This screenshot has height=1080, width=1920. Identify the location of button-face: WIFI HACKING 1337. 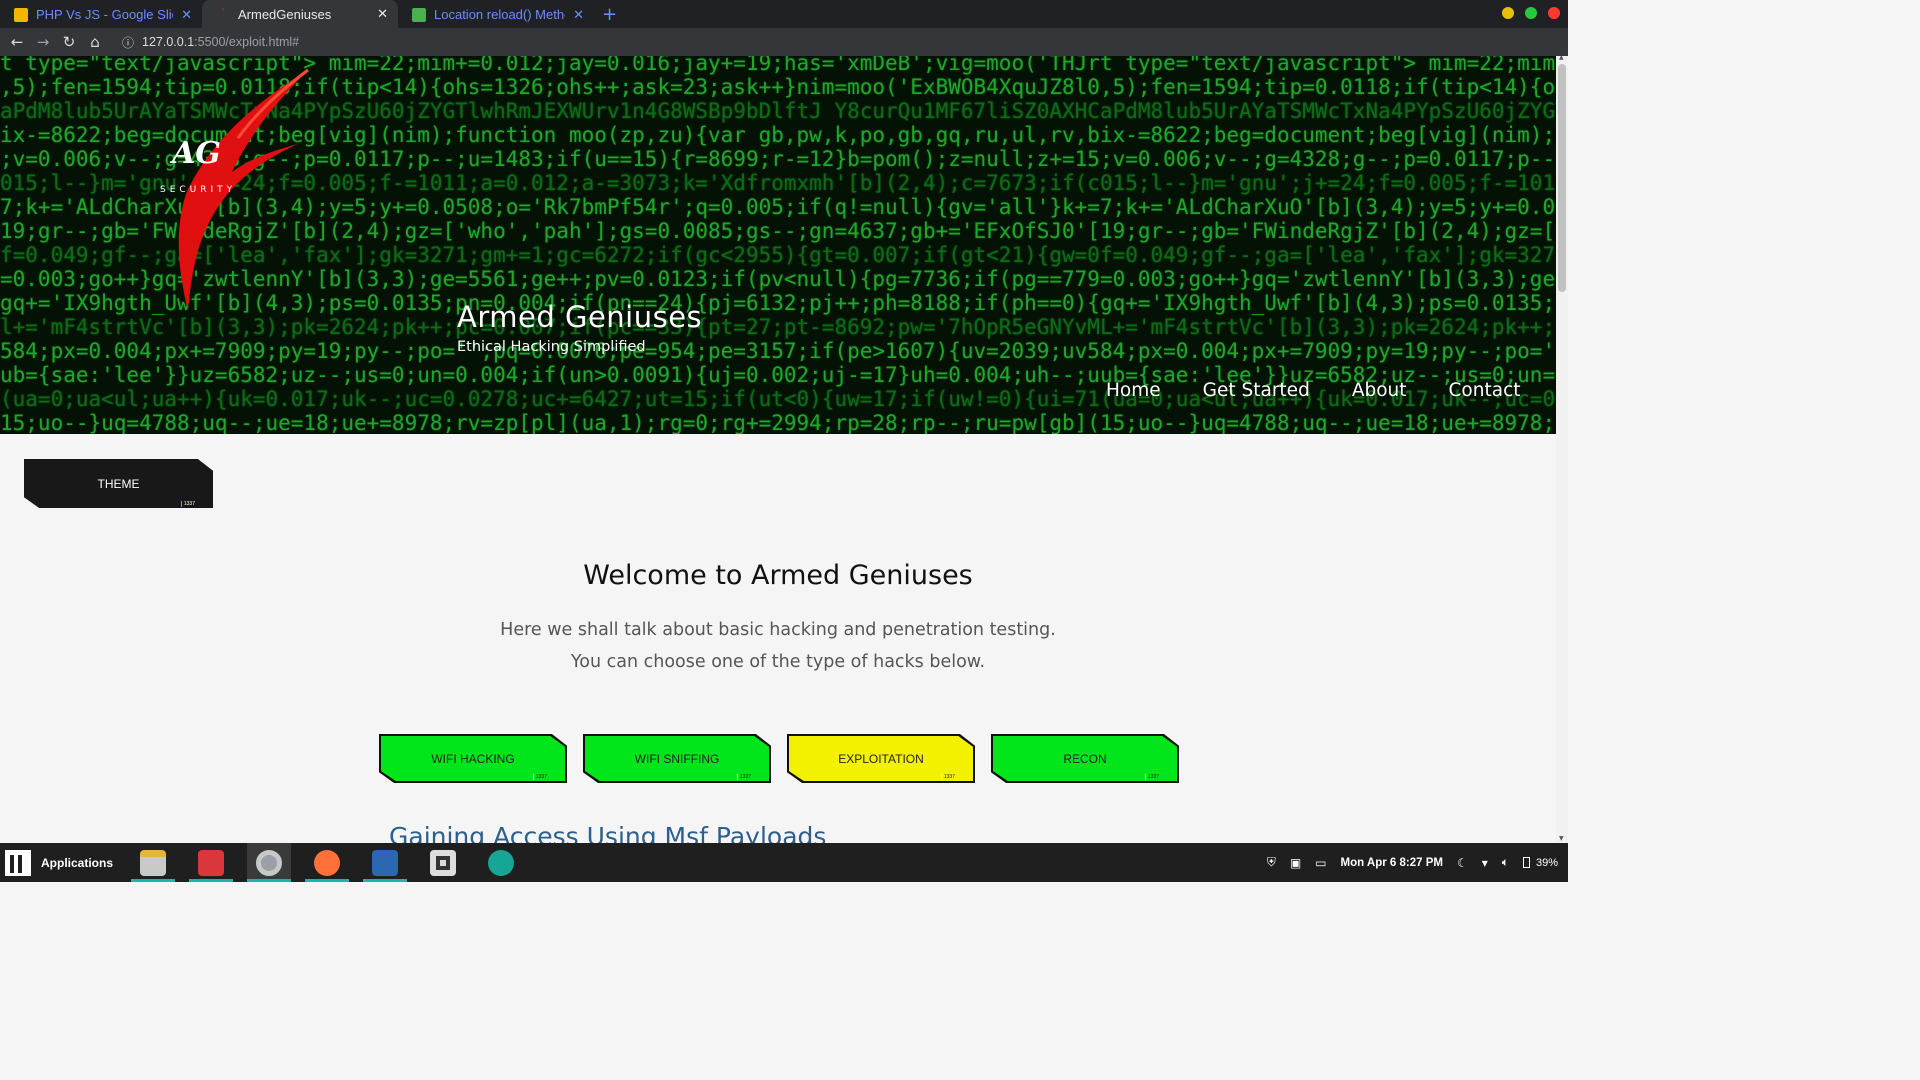
(473, 758).